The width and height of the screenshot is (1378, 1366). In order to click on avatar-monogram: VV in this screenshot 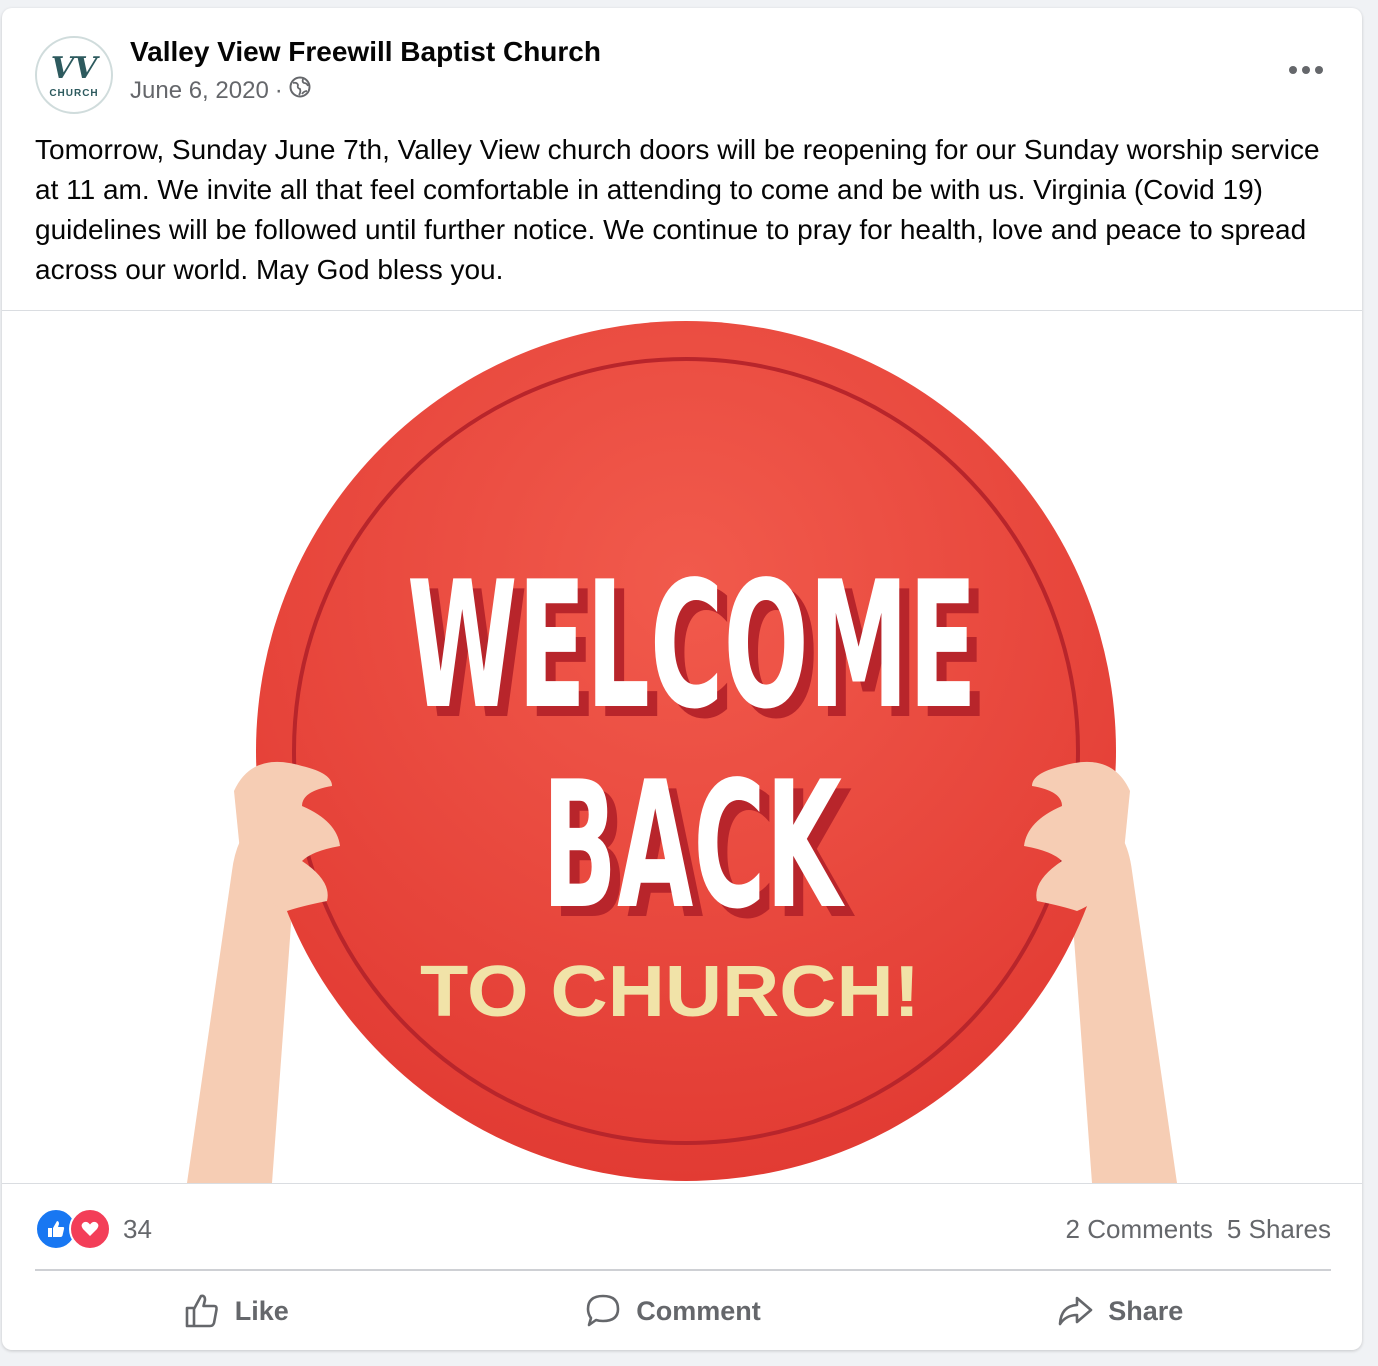, I will do `click(75, 68)`.